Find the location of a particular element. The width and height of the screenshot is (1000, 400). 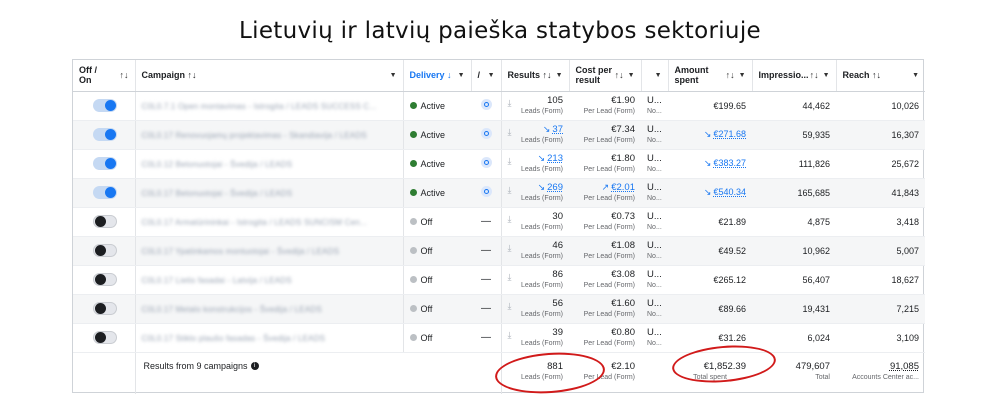

cpr-value: €2.01 is located at coordinates (623, 187).